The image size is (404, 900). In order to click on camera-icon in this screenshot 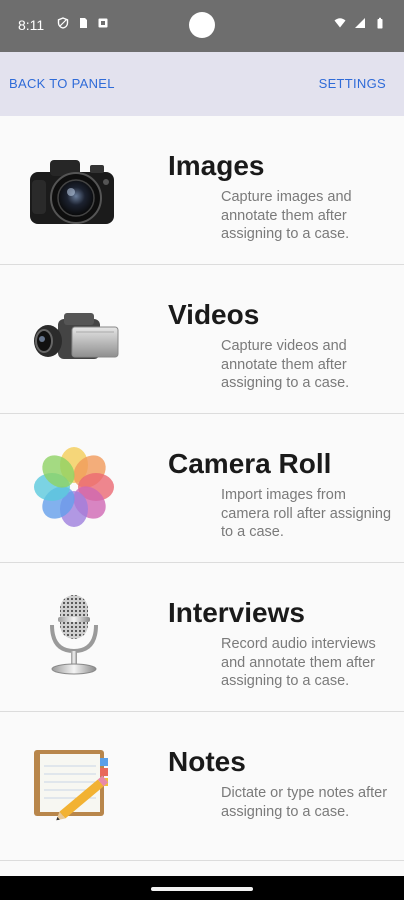, I will do `click(72, 192)`.